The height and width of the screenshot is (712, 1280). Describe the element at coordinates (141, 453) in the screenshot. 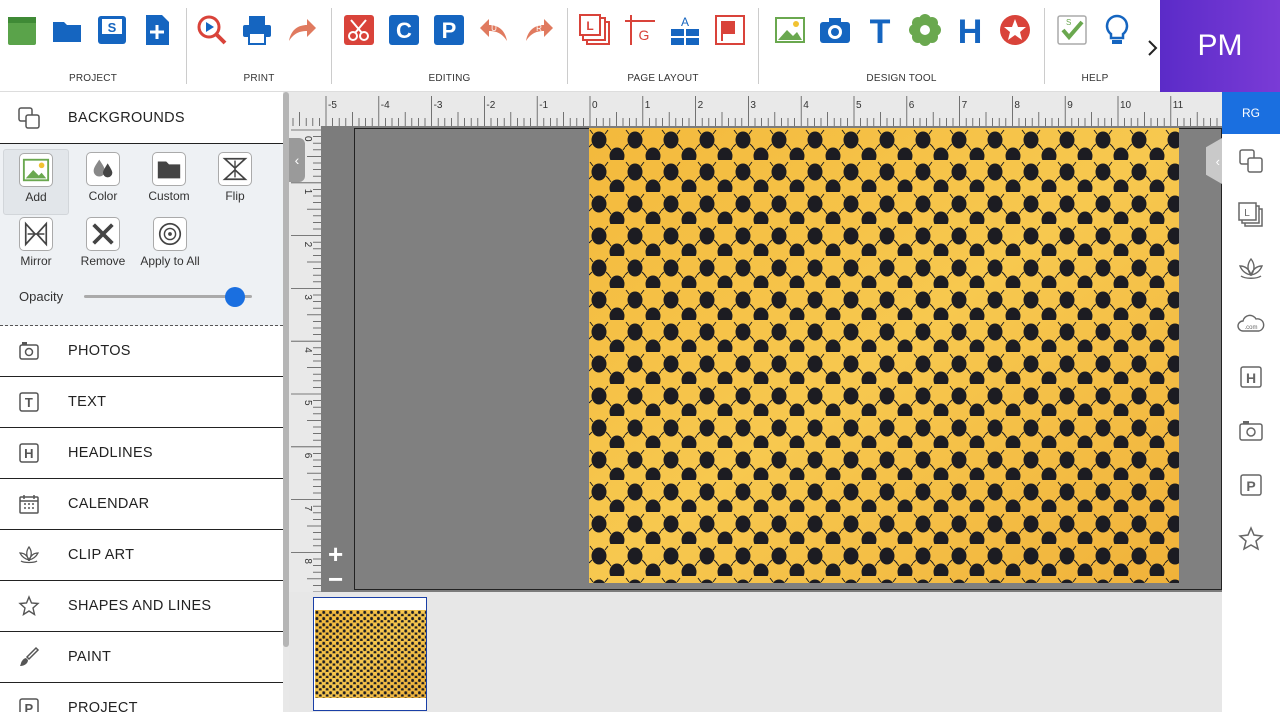

I see `section-headlines: H HEADLINES` at that location.